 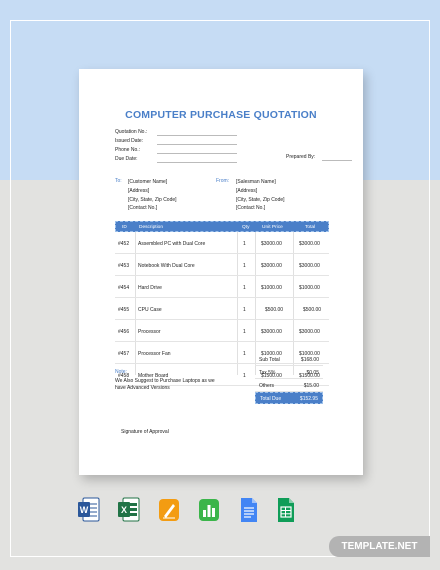 What do you see at coordinates (249, 510) in the screenshot?
I see `google-docs-icon` at bounding box center [249, 510].